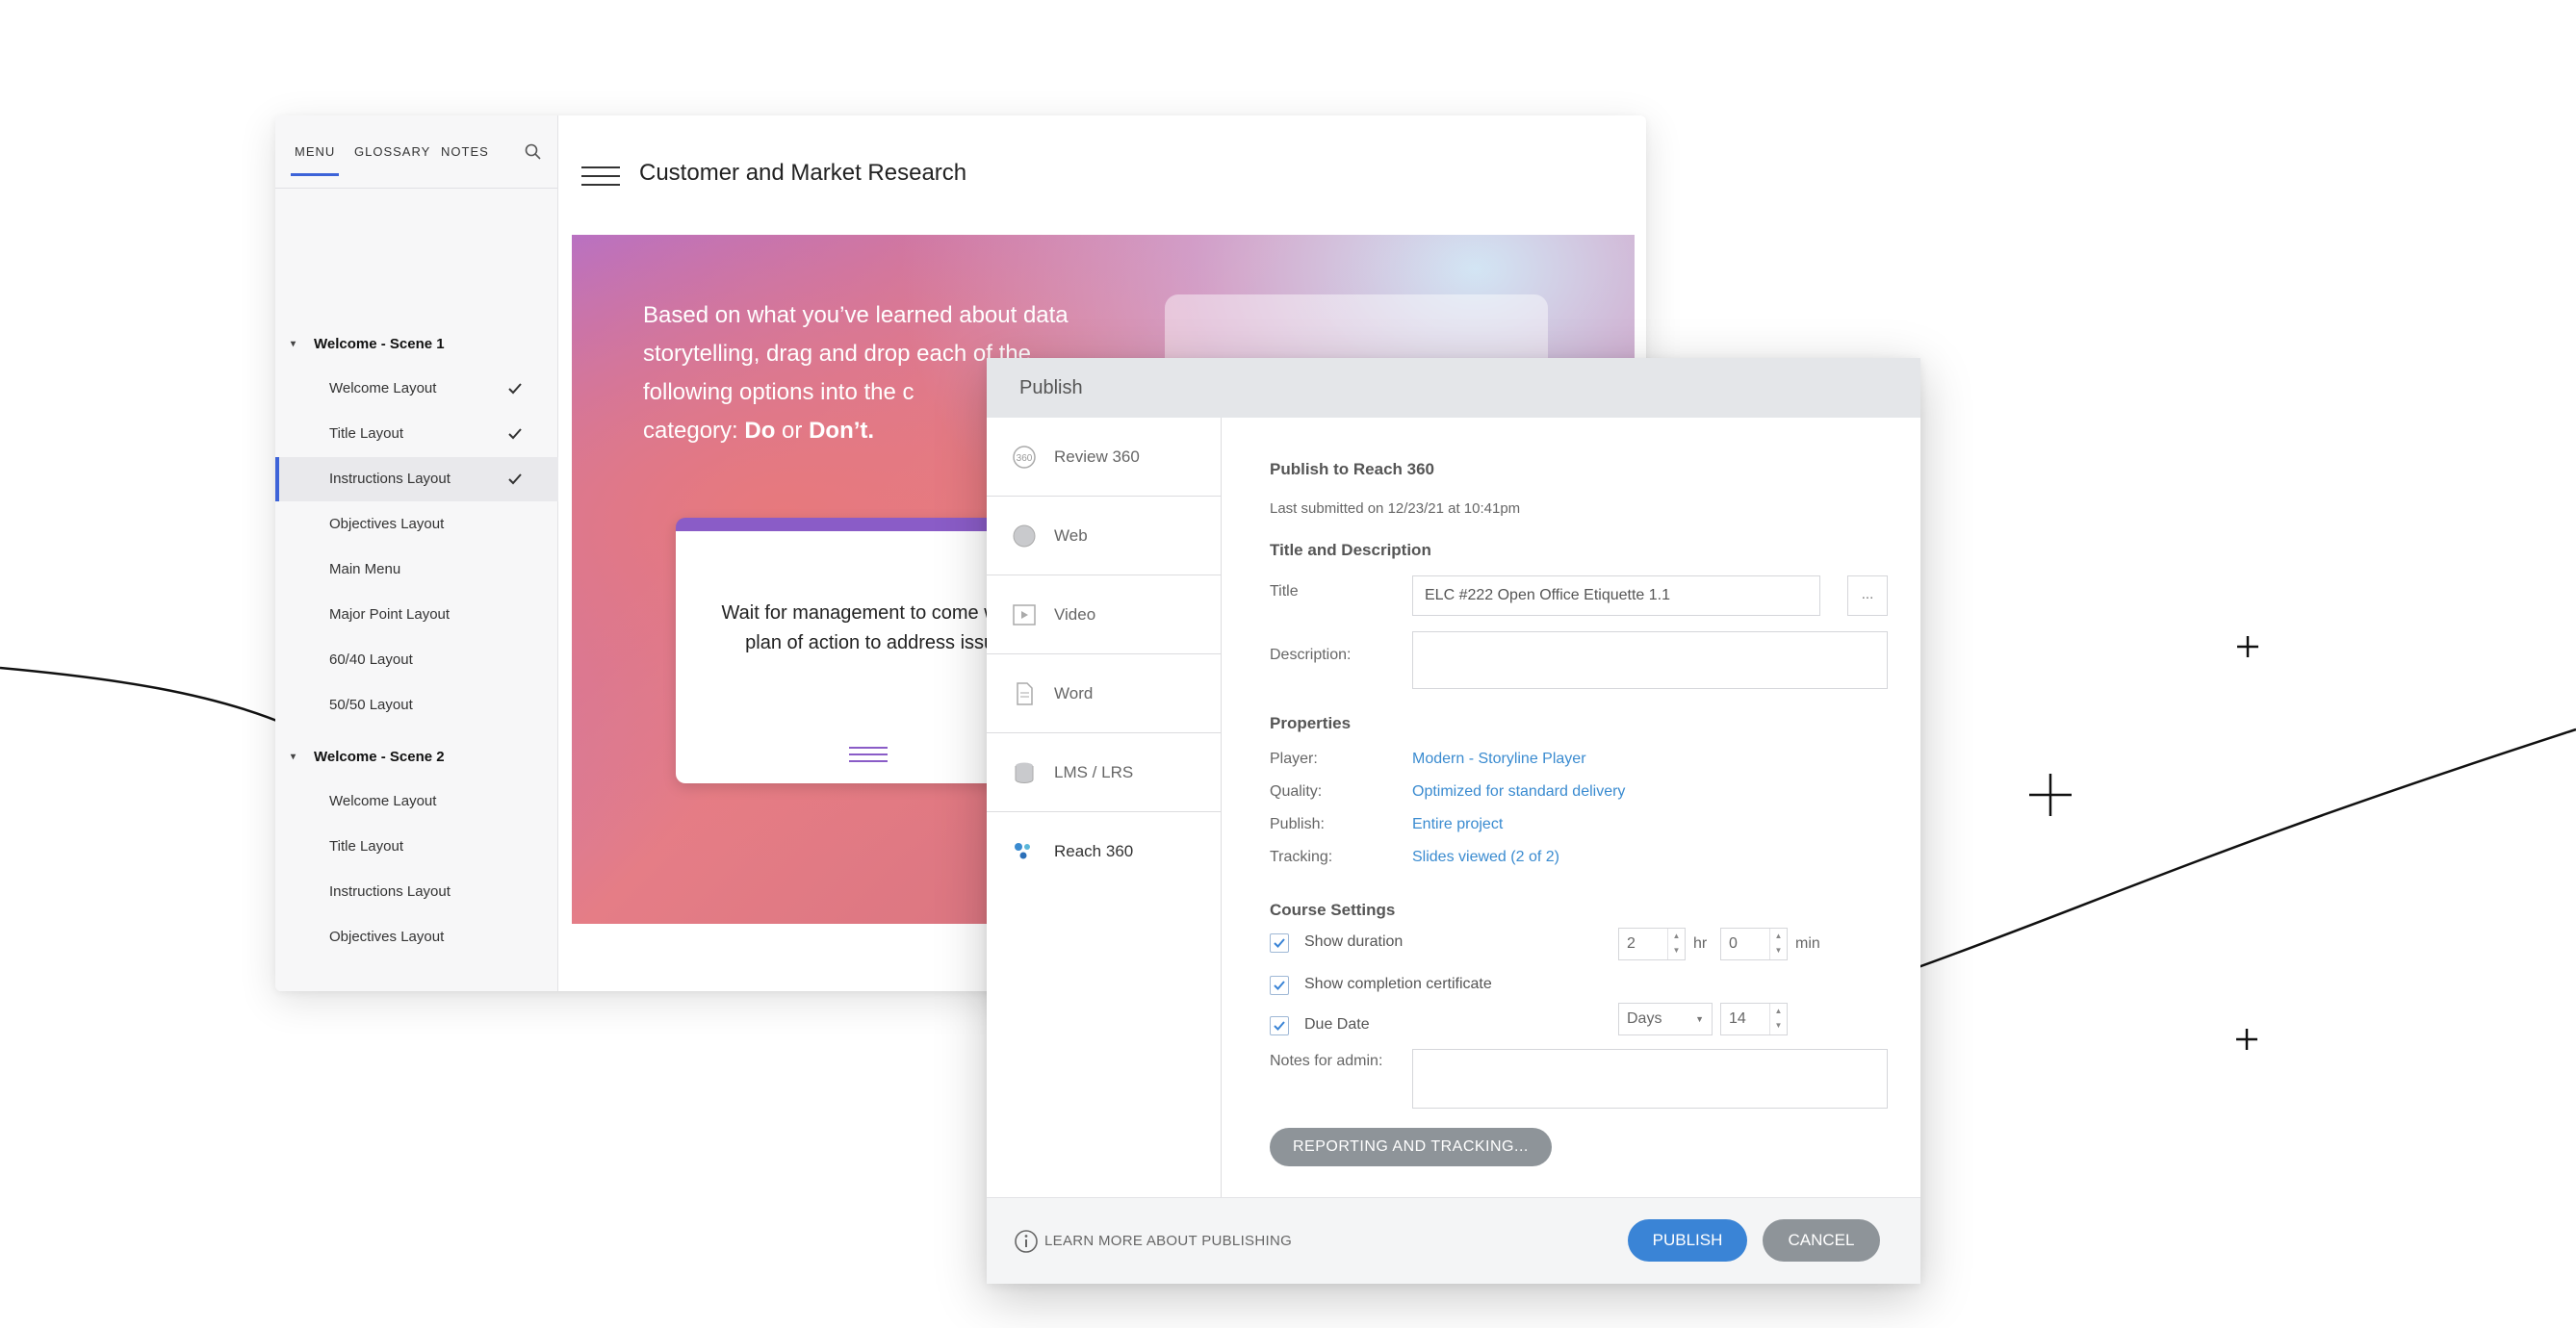 The width and height of the screenshot is (2576, 1328). I want to click on scene-heading-2: ▾ Welcome - Scene 2, so click(416, 757).